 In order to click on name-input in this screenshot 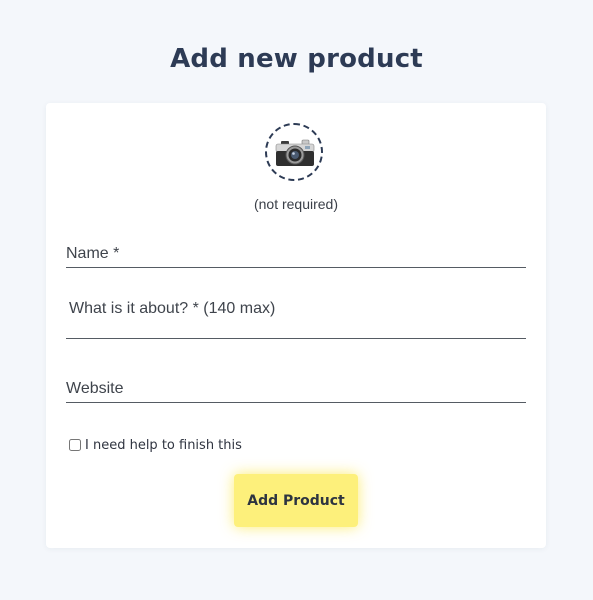, I will do `click(296, 254)`.